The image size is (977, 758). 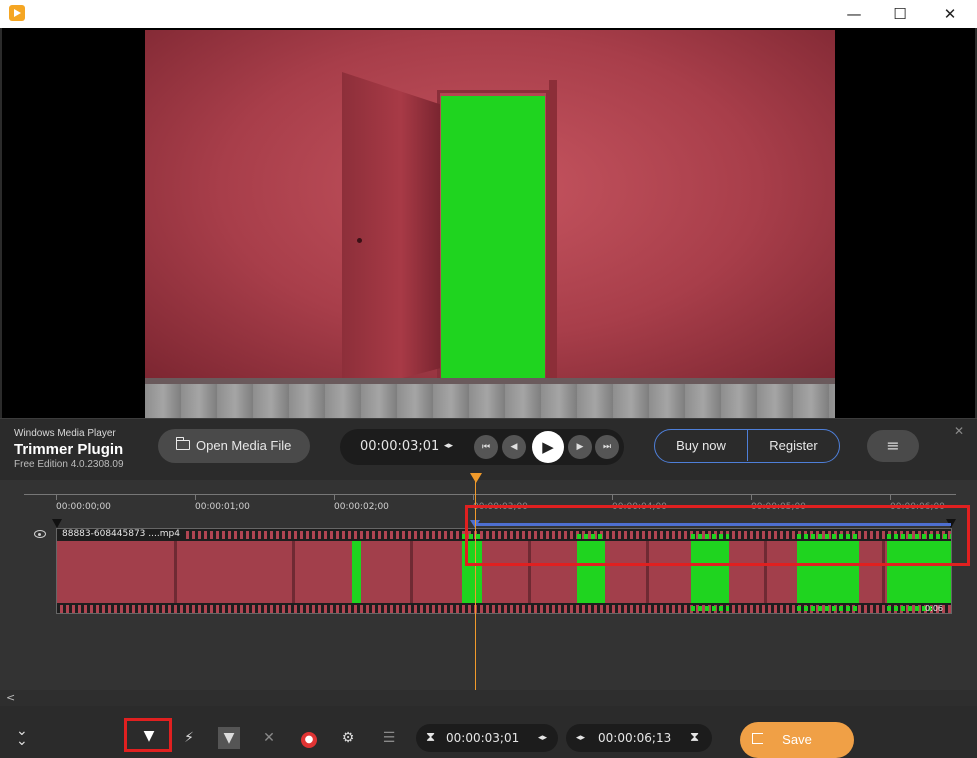 I want to click on scroll-left-icon: <, so click(x=10, y=697).